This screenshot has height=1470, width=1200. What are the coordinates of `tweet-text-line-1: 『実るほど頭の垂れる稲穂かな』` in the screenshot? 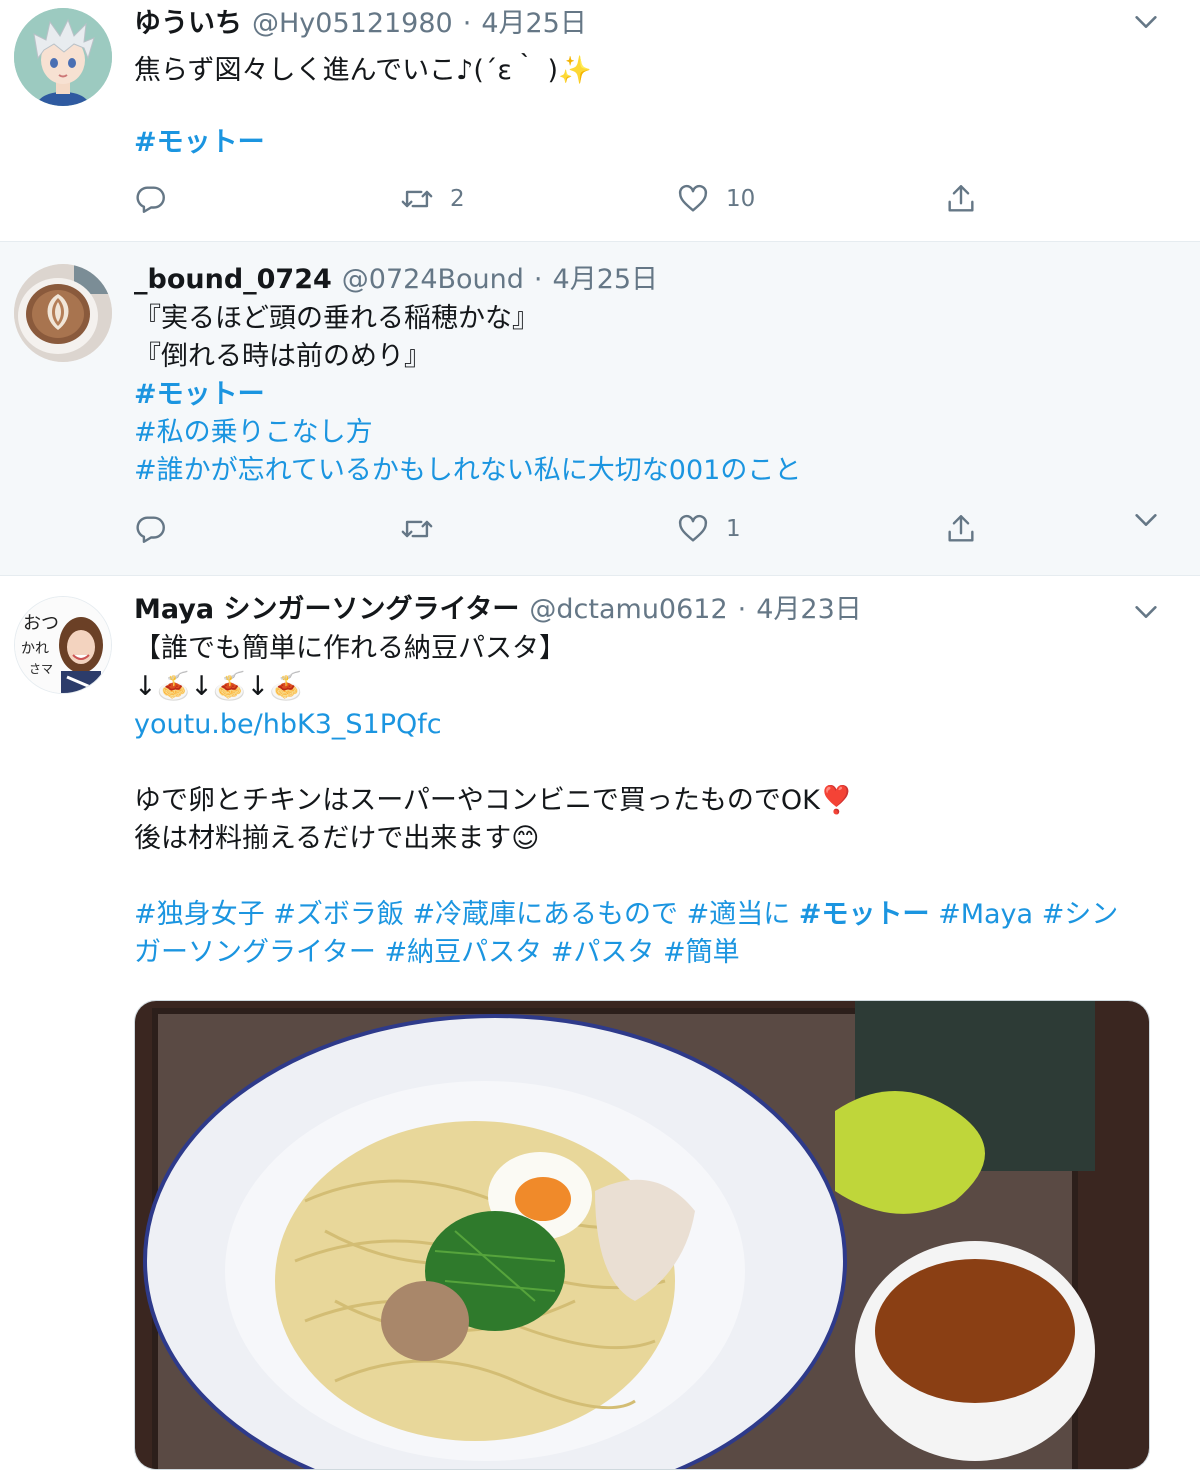 It's located at (336, 318).